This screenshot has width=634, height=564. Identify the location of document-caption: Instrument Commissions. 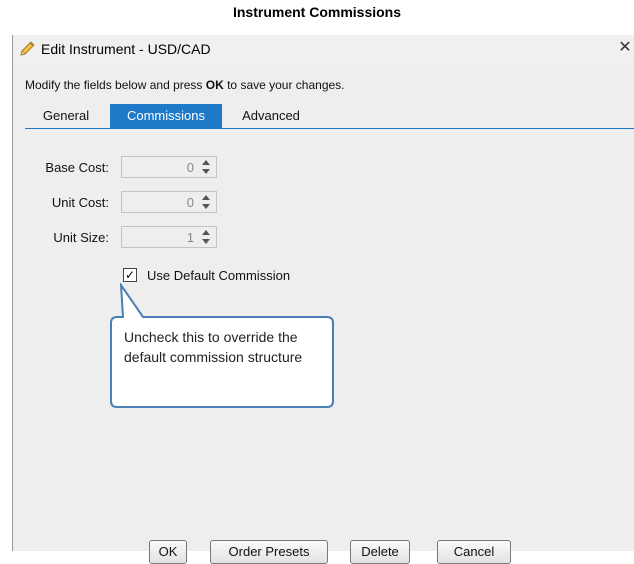
(317, 12).